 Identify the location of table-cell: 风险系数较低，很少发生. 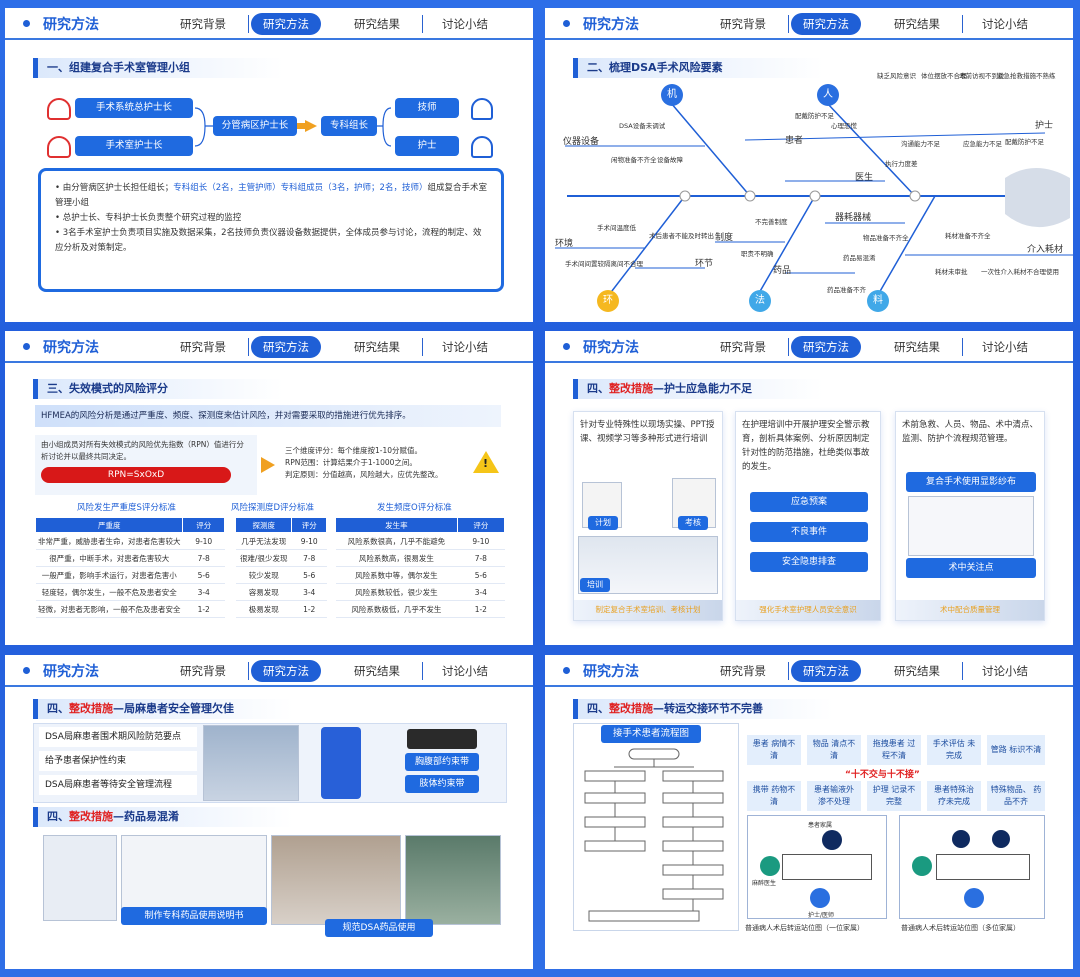
(396, 592).